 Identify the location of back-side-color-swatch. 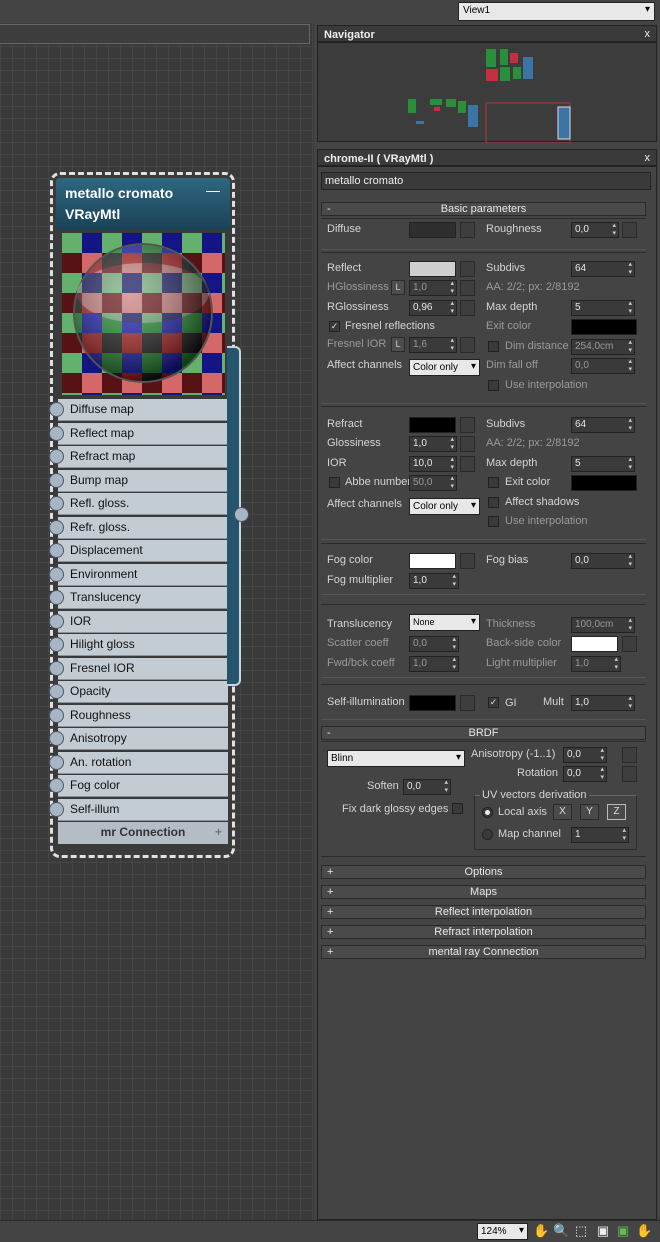
(594, 644).